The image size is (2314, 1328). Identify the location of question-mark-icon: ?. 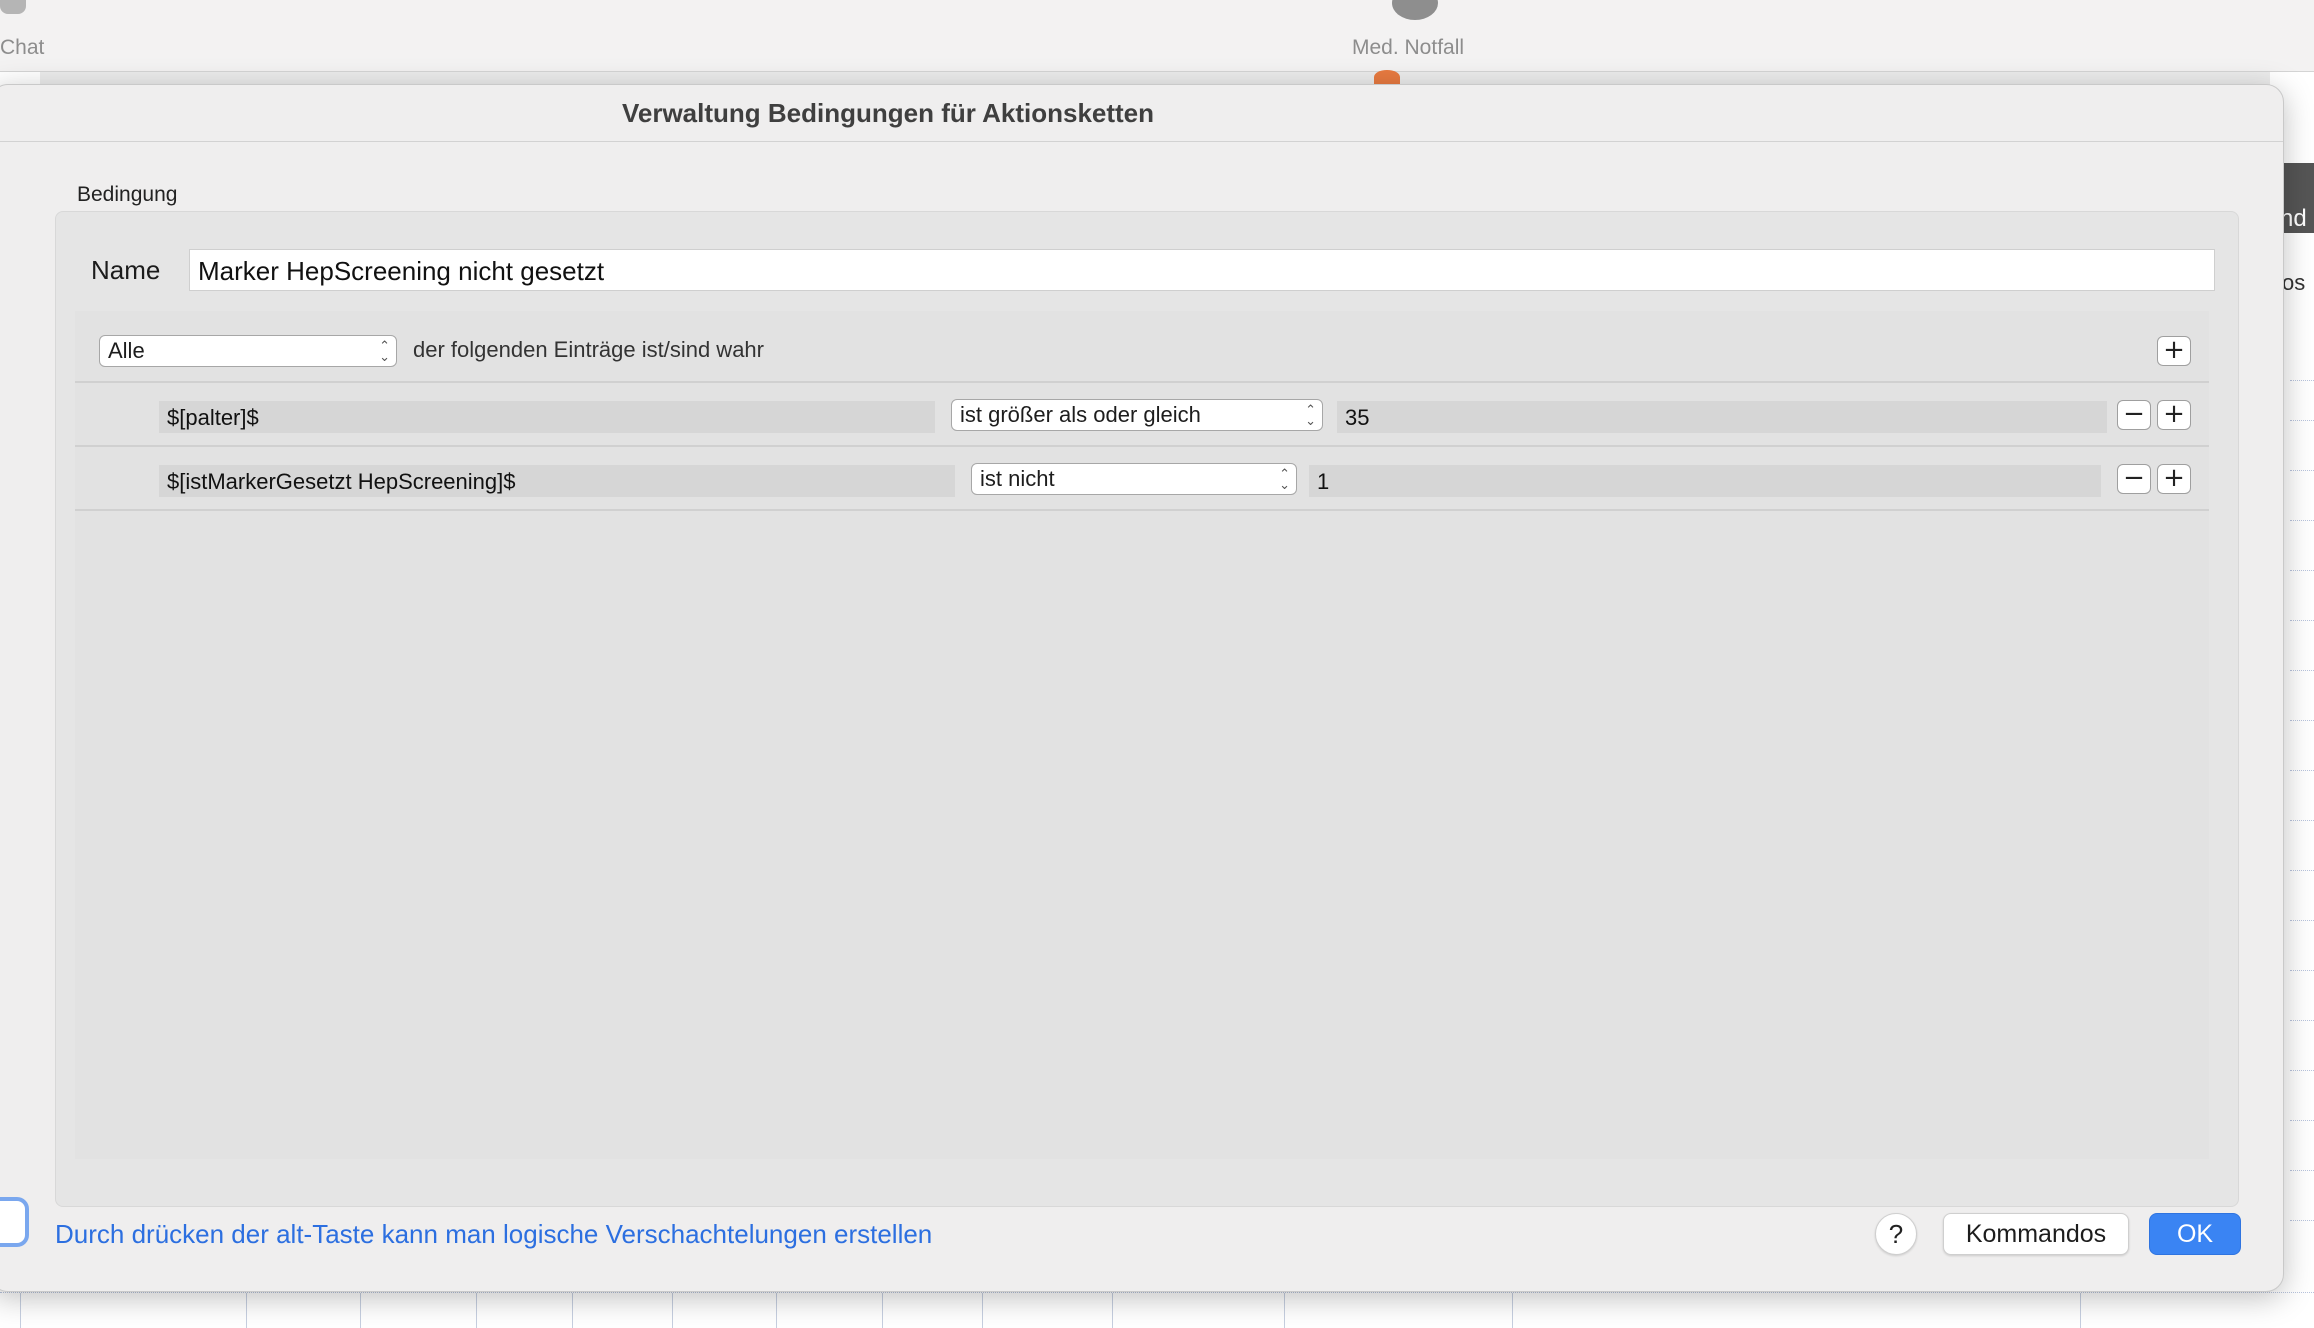
(1896, 1234).